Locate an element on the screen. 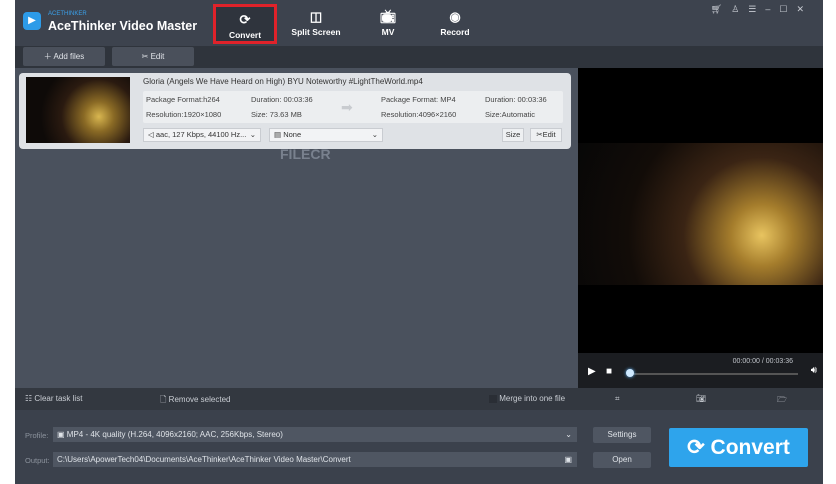 The height and width of the screenshot is (484, 836). playback-time: 00:00:00 / 00:03:36 is located at coordinates (762, 361).